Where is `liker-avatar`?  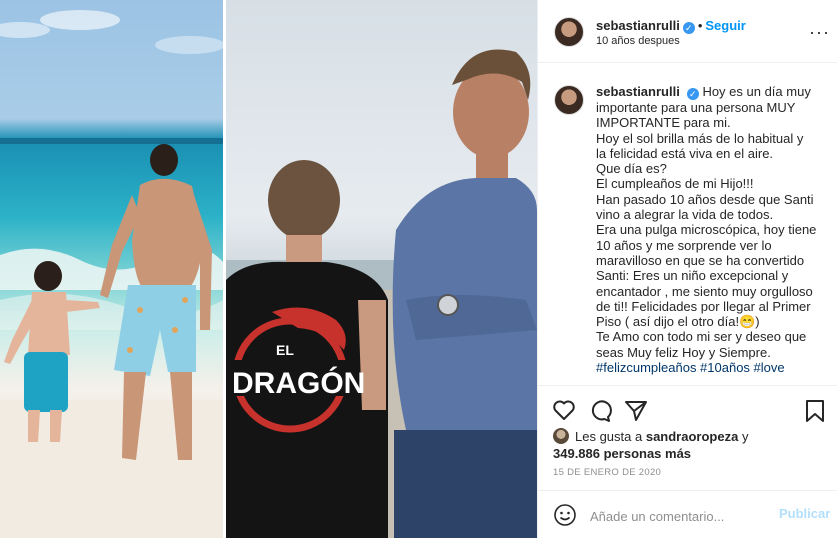 liker-avatar is located at coordinates (561, 436).